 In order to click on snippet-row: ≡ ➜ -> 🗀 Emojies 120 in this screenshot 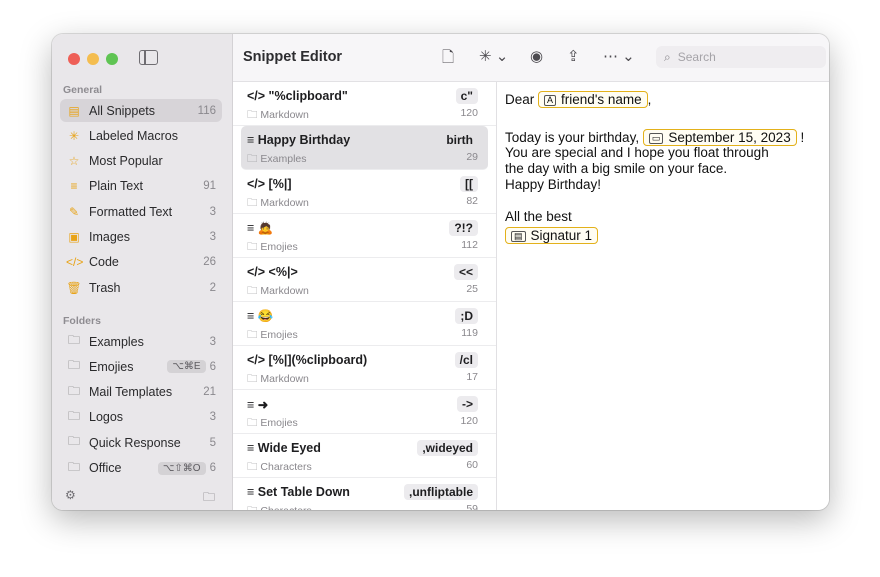, I will do `click(364, 412)`.